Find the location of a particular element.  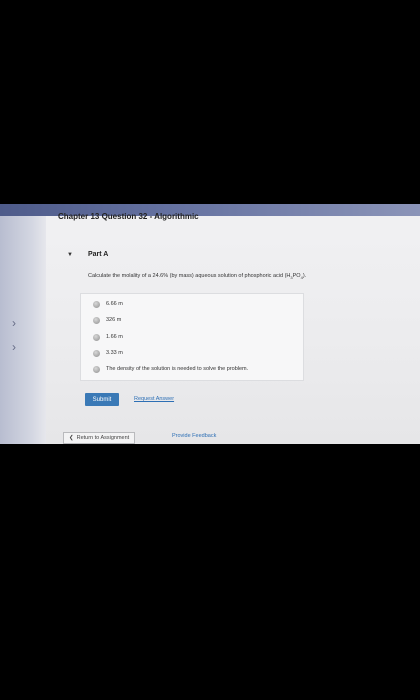

answer-option: 3.33 m is located at coordinates (108, 353).